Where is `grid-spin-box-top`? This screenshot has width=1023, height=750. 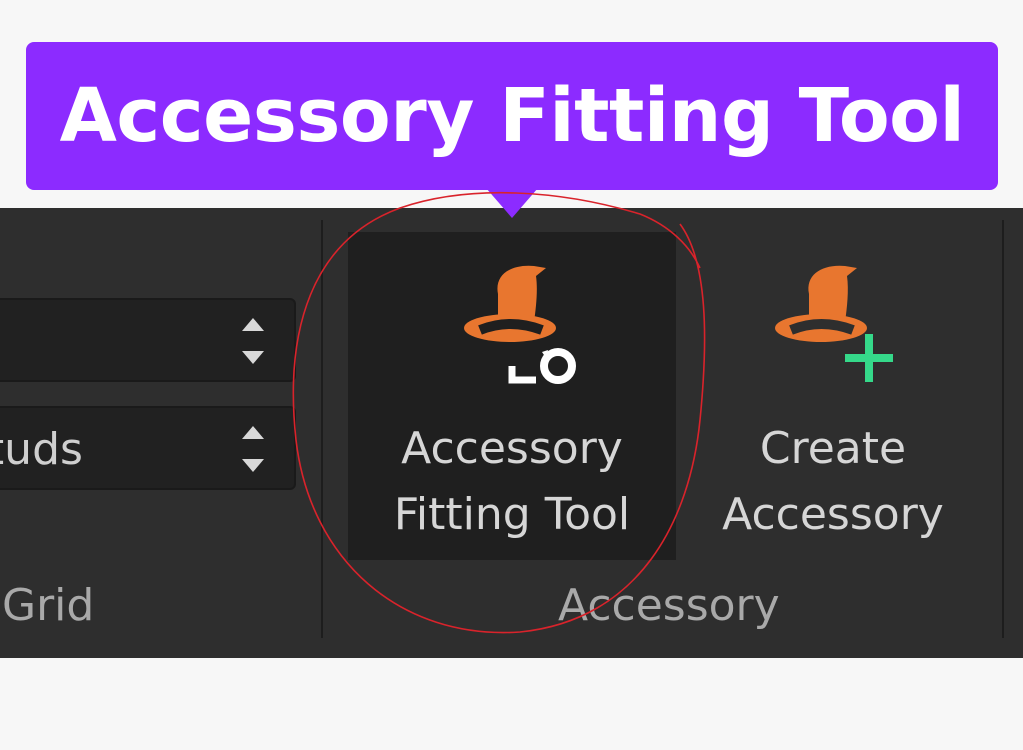 grid-spin-box-top is located at coordinates (148, 340).